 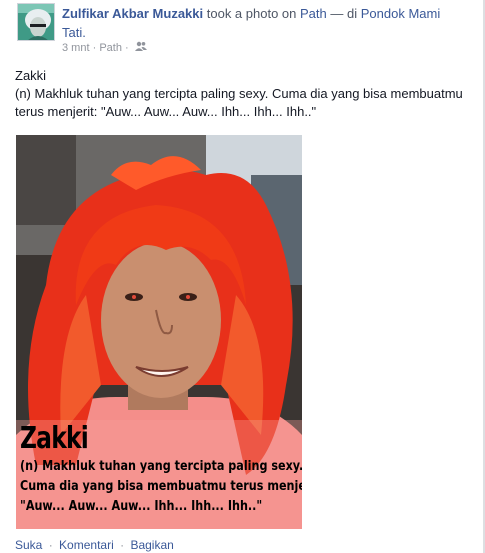 I want to click on friends-icon, so click(x=140, y=48).